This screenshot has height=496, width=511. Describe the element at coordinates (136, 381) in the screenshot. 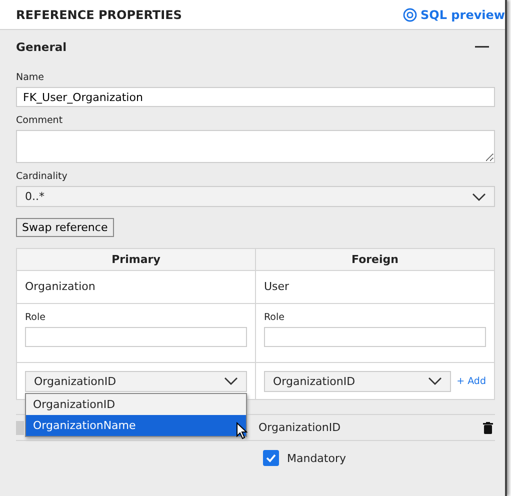

I see `primary-column-select: OrganizationID` at that location.